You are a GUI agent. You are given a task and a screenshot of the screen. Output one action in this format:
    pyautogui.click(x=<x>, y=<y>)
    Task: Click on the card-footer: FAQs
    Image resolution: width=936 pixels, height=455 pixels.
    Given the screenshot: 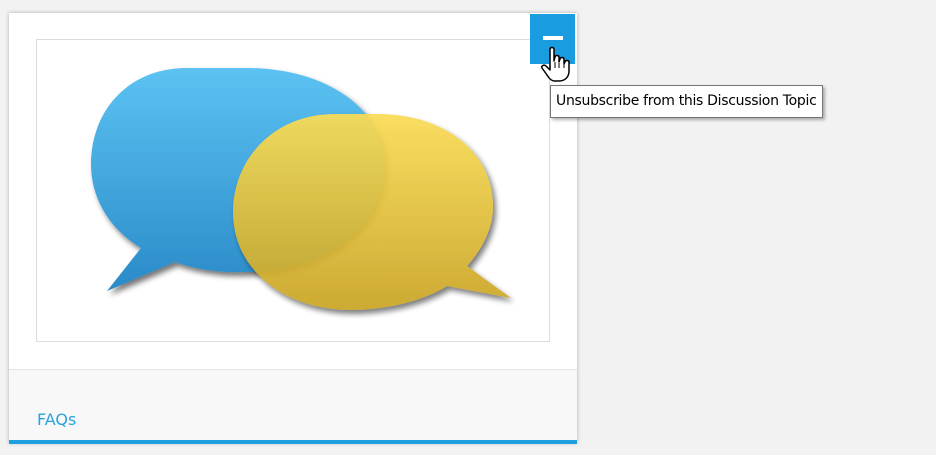 What is the action you would take?
    pyautogui.click(x=293, y=406)
    